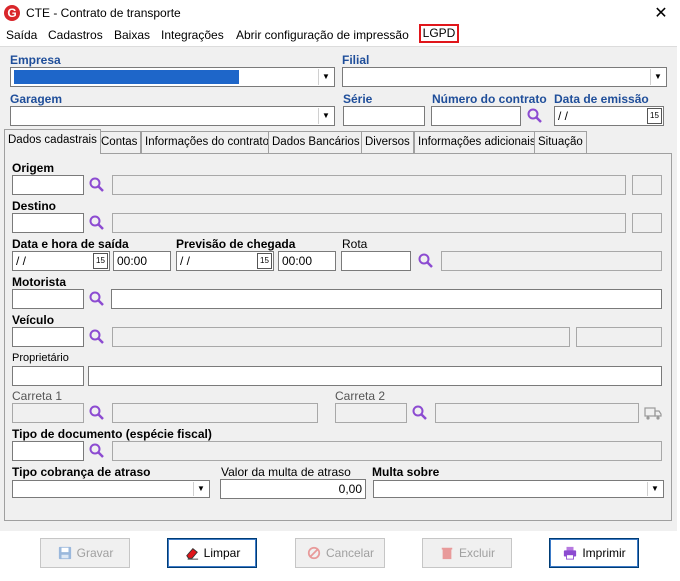 This screenshot has height=581, width=680. What do you see at coordinates (191, 554) in the screenshot?
I see `eraser-icon` at bounding box center [191, 554].